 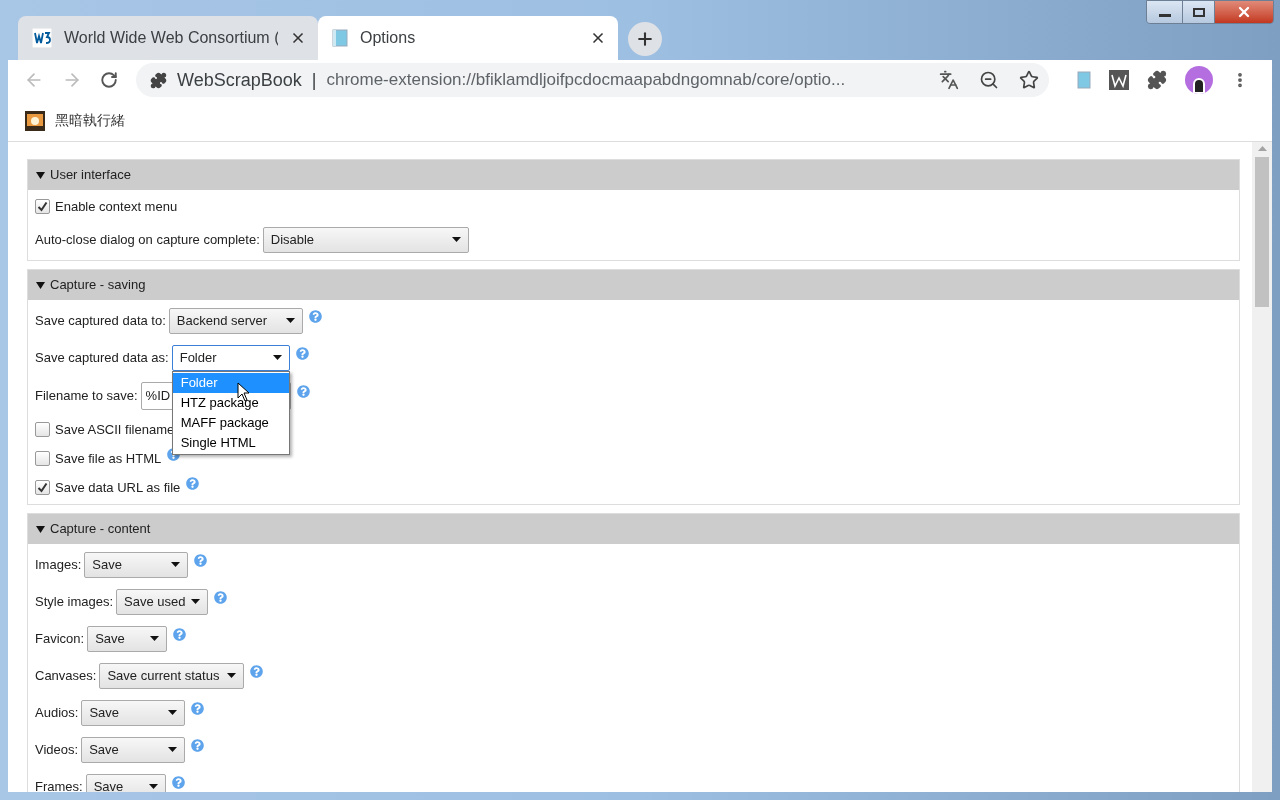 I want to click on section-header: Capture - saving, so click(x=633, y=285).